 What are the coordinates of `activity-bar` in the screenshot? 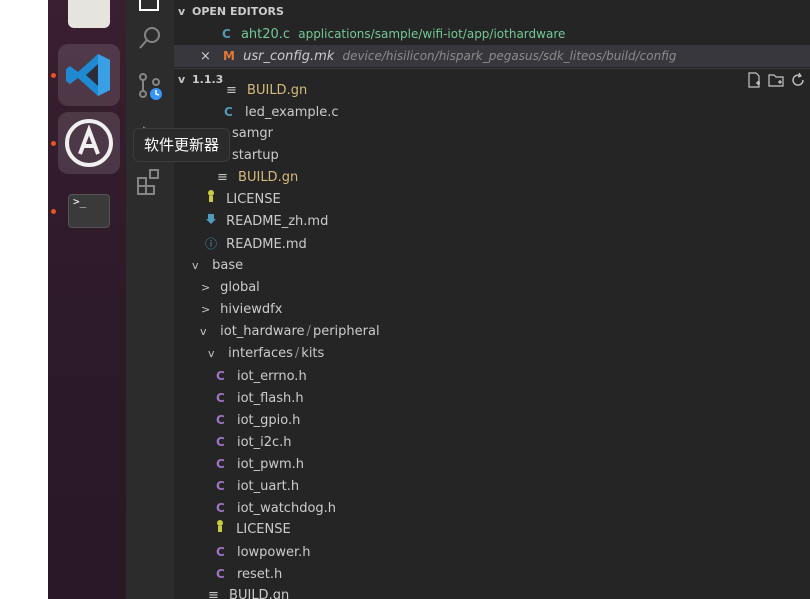 It's located at (150, 299).